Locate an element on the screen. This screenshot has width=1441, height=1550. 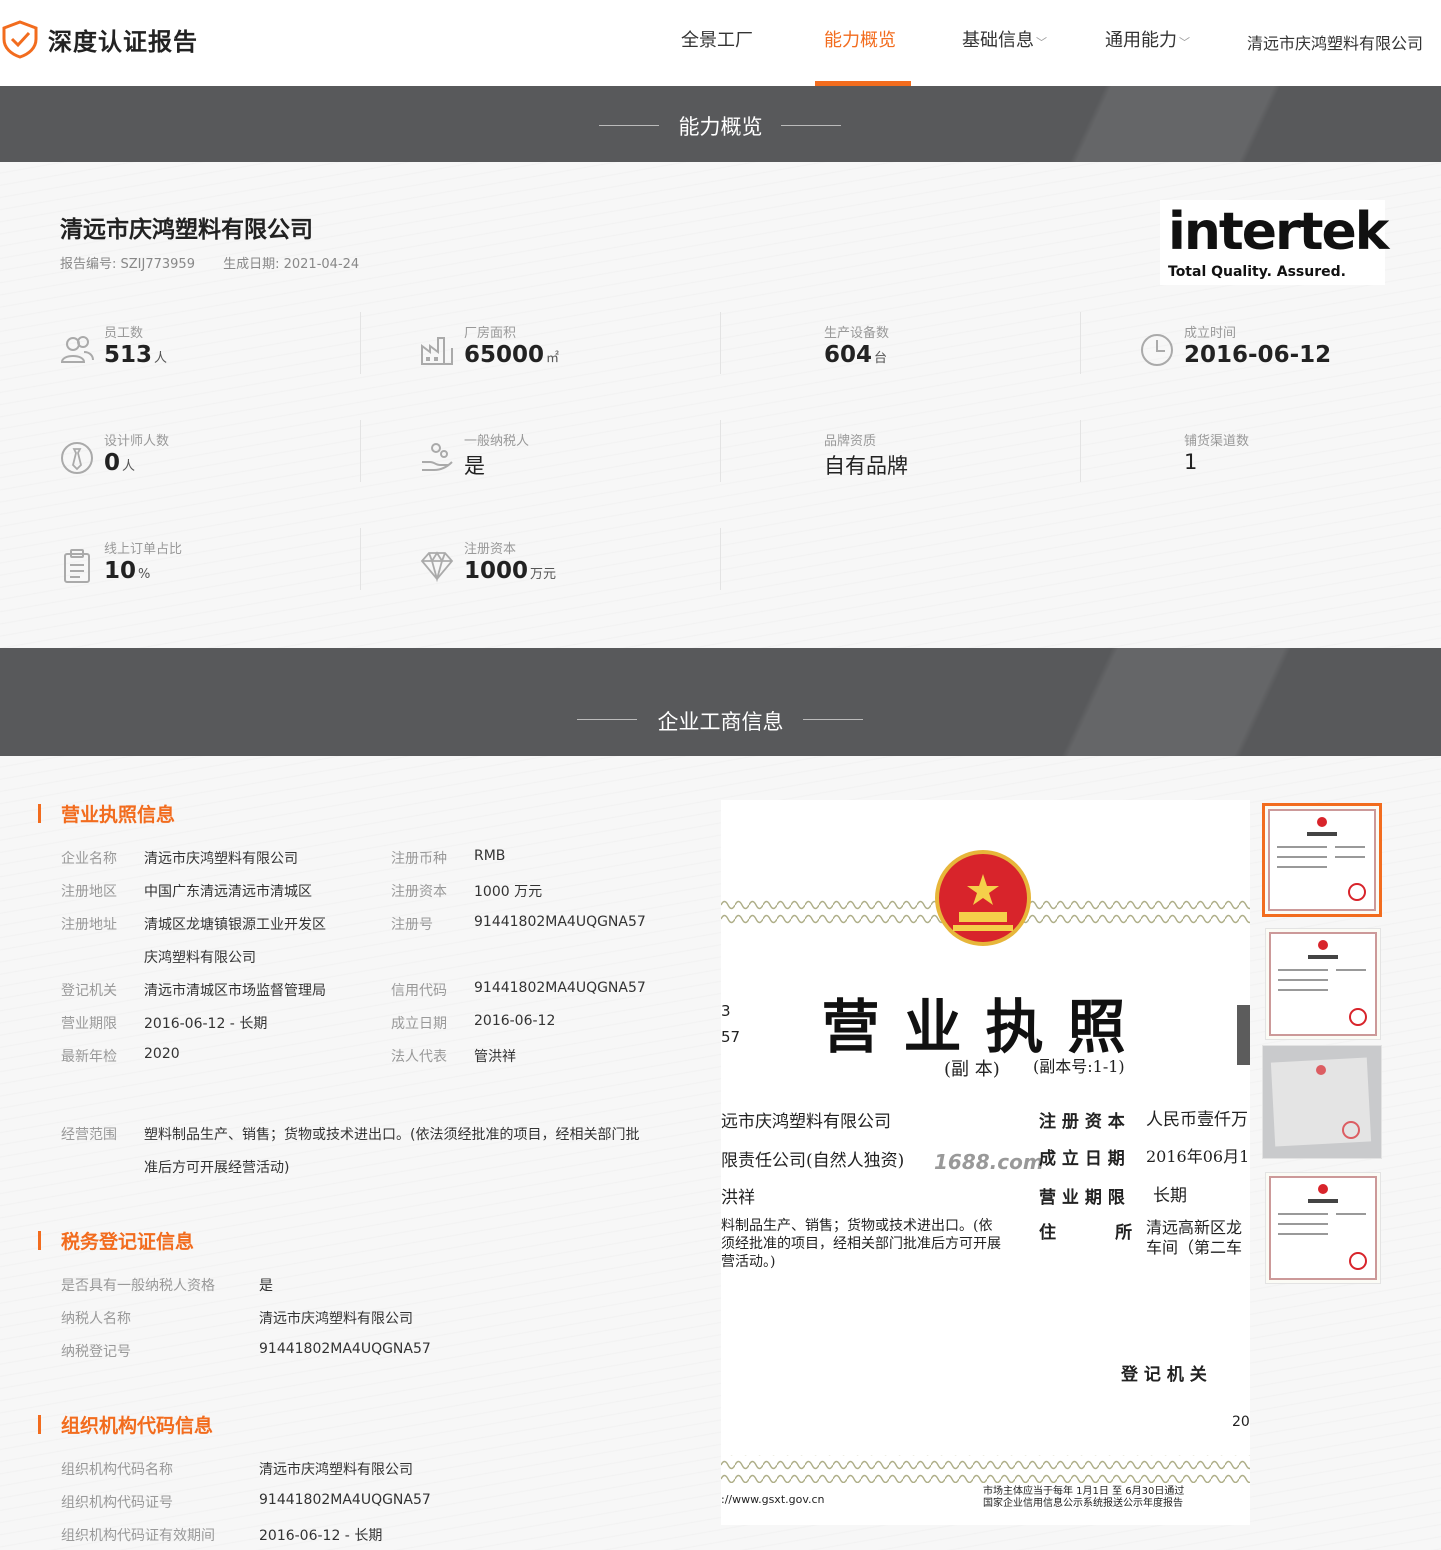
brand-title: 深度认证报告 is located at coordinates (123, 41).